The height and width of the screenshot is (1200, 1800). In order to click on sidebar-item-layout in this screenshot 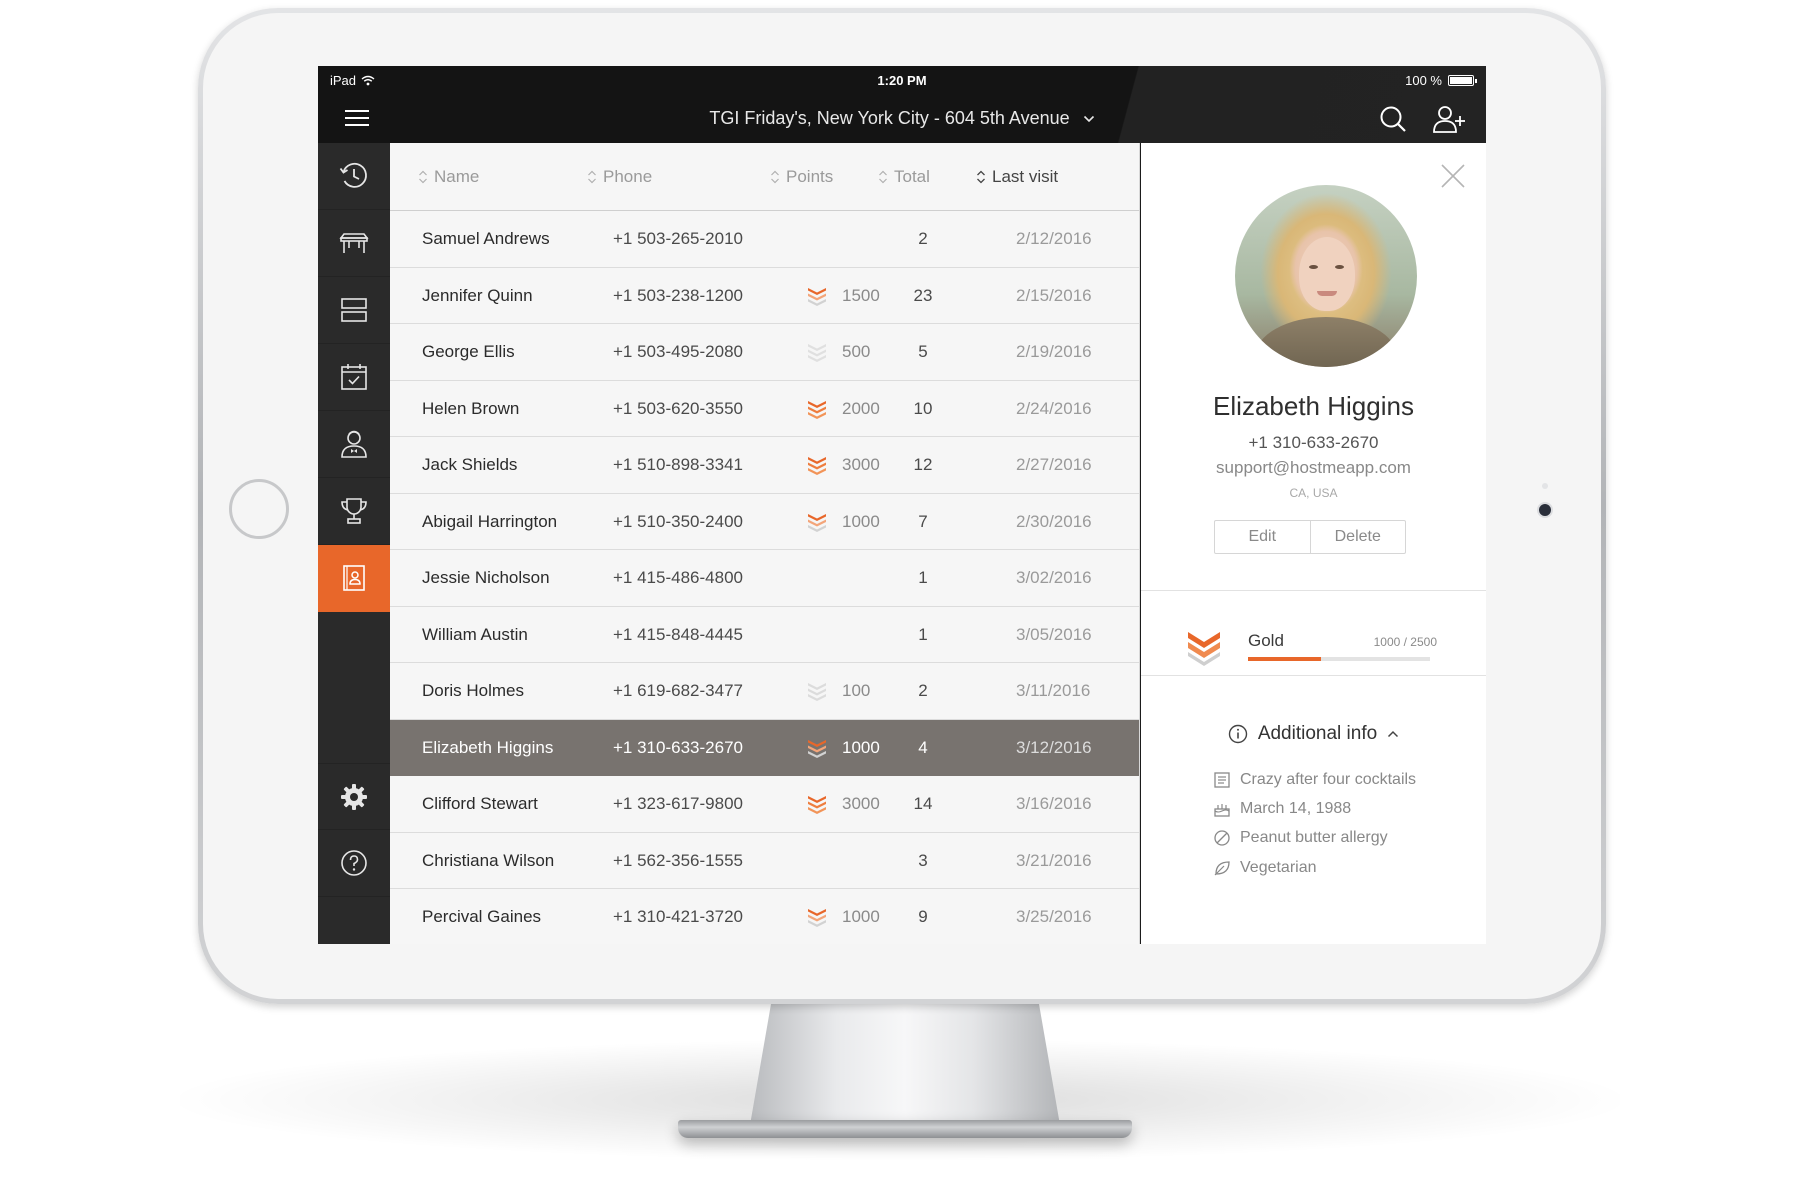, I will do `click(354, 310)`.